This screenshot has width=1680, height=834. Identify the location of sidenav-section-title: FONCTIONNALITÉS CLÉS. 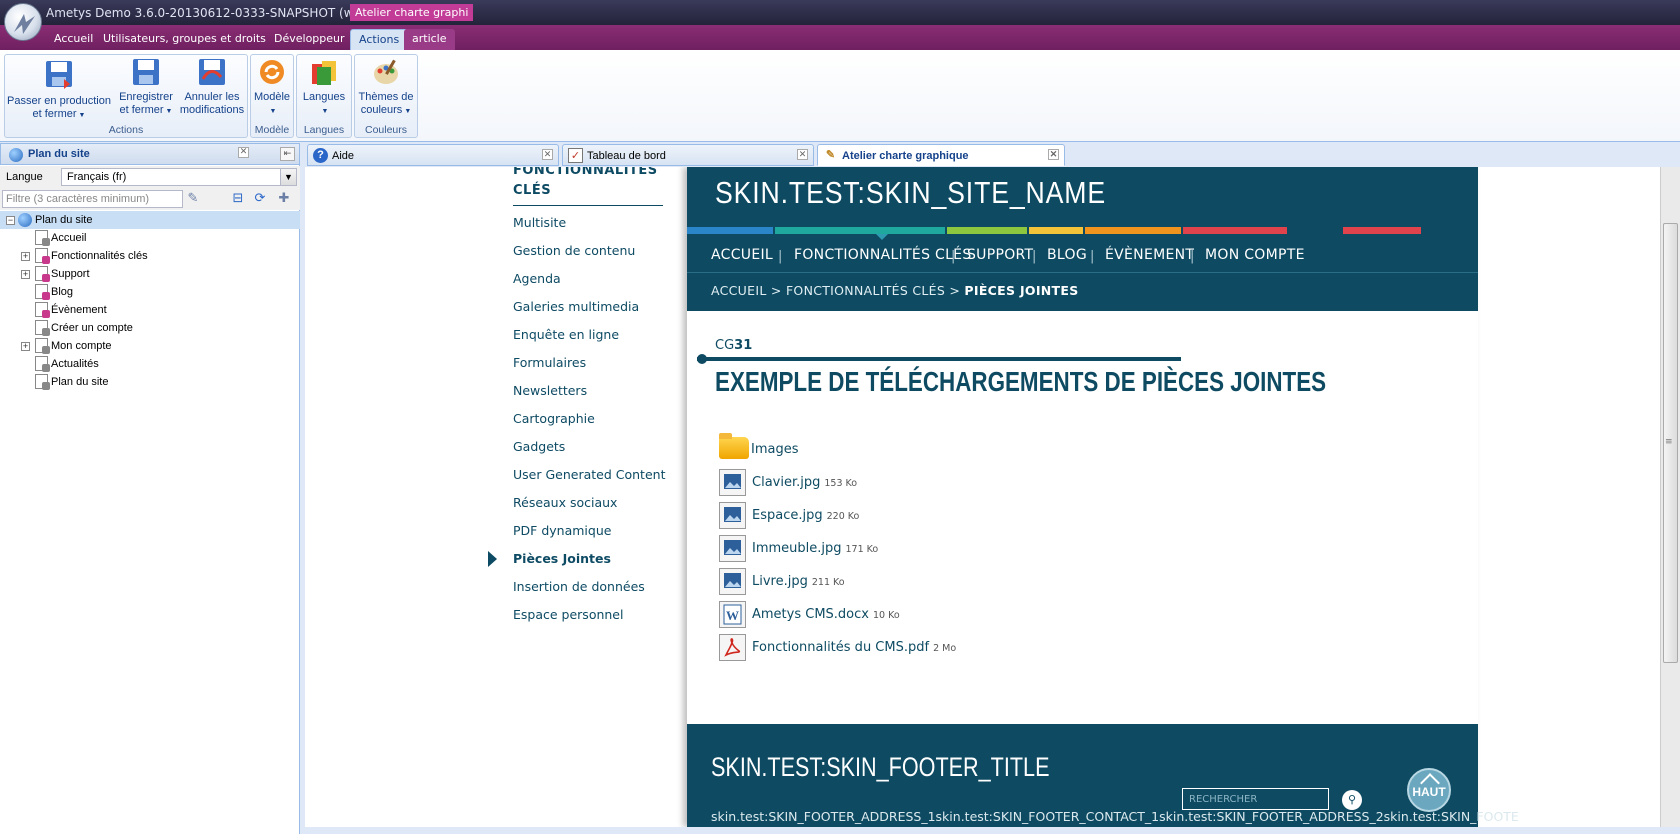
(588, 186).